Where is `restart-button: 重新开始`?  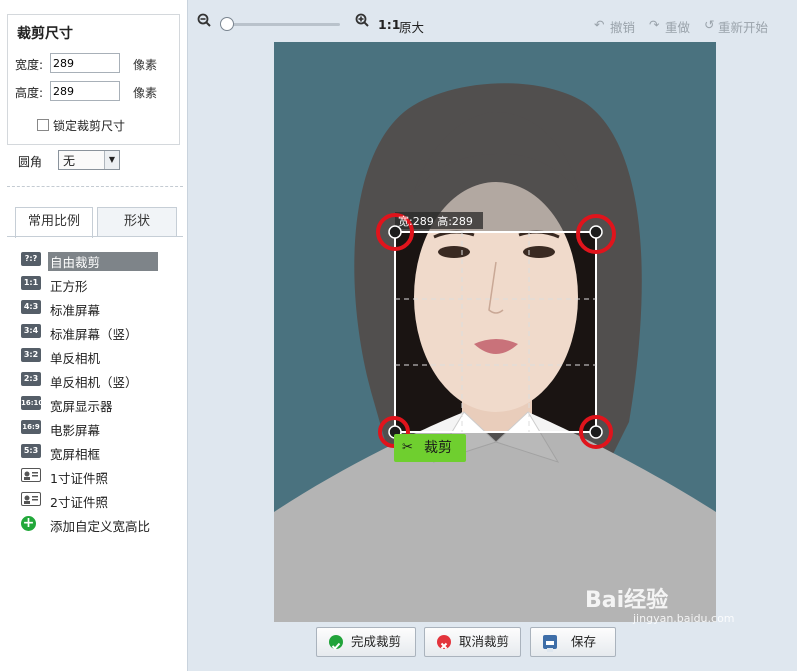
restart-button: 重新开始 is located at coordinates (743, 26).